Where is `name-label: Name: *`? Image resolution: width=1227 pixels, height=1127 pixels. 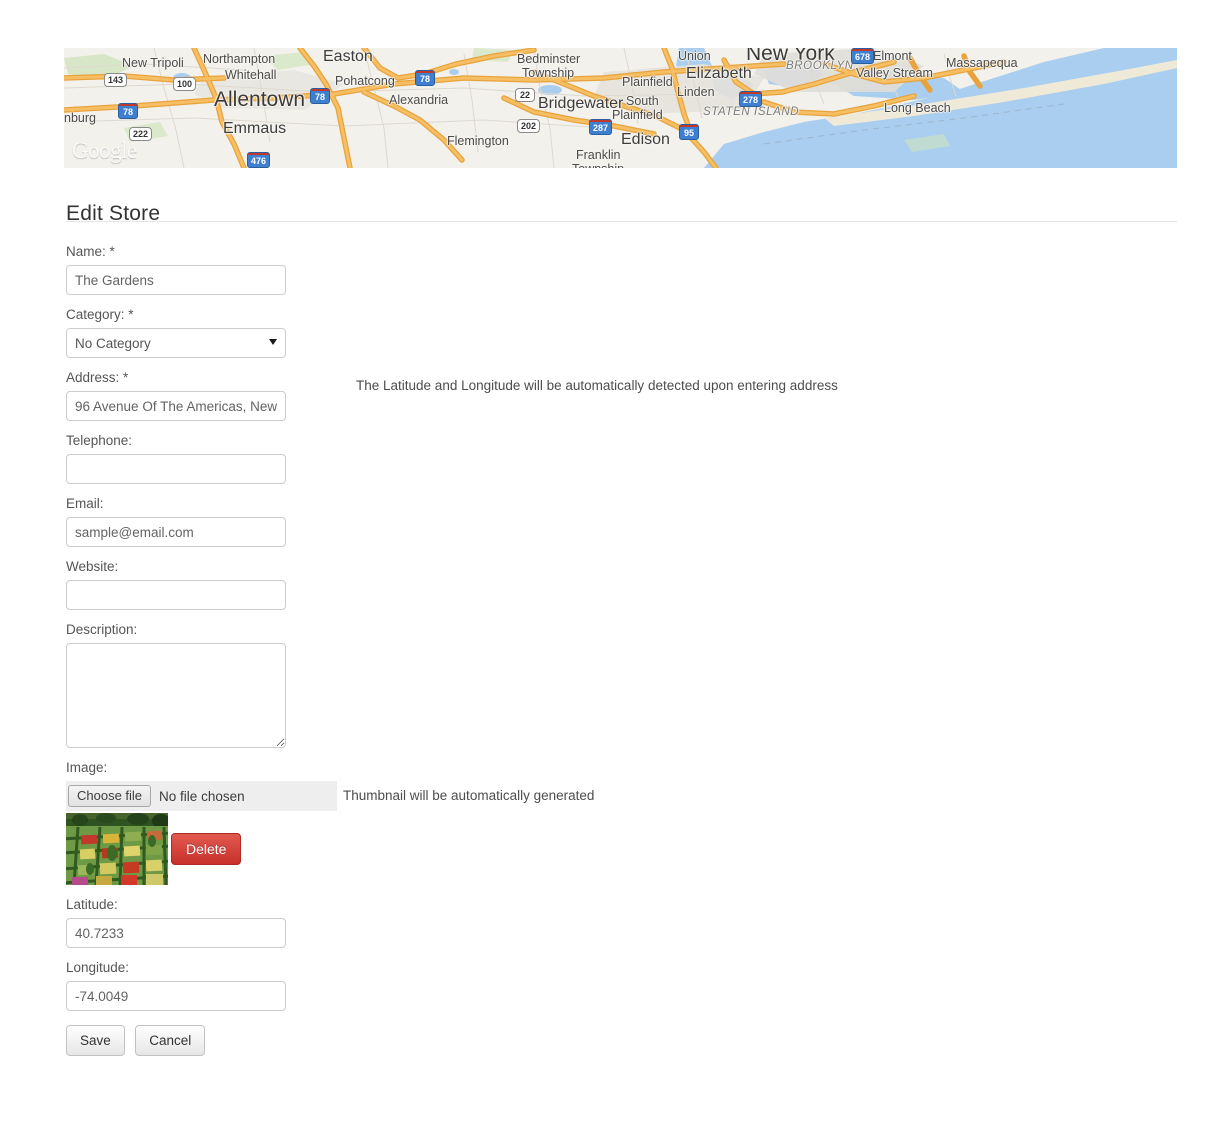
name-label: Name: * is located at coordinates (90, 251).